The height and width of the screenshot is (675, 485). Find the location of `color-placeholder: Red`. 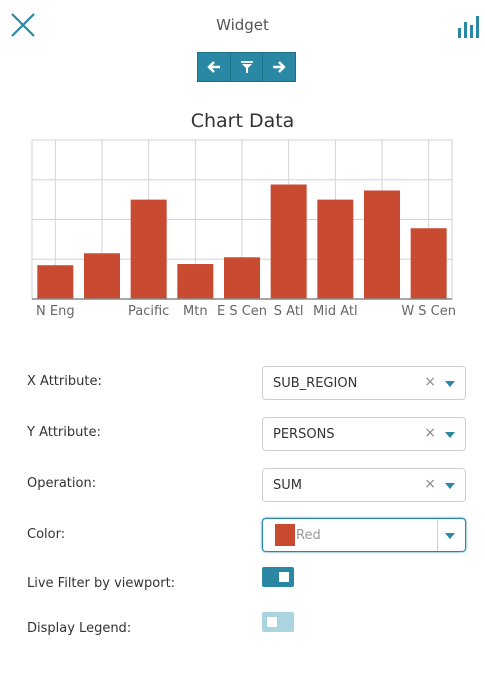

color-placeholder: Red is located at coordinates (308, 535).